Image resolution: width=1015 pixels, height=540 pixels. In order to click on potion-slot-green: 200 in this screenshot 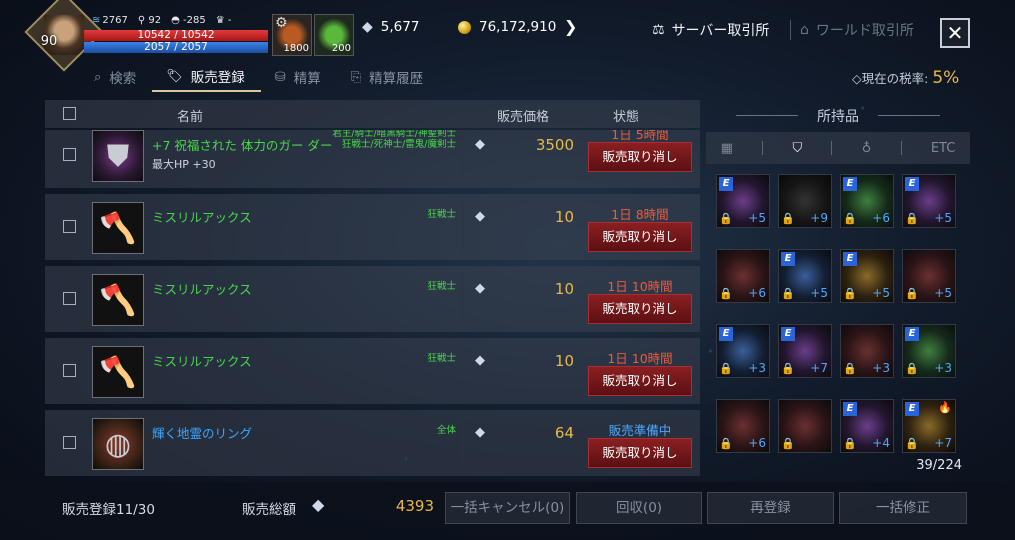, I will do `click(334, 35)`.